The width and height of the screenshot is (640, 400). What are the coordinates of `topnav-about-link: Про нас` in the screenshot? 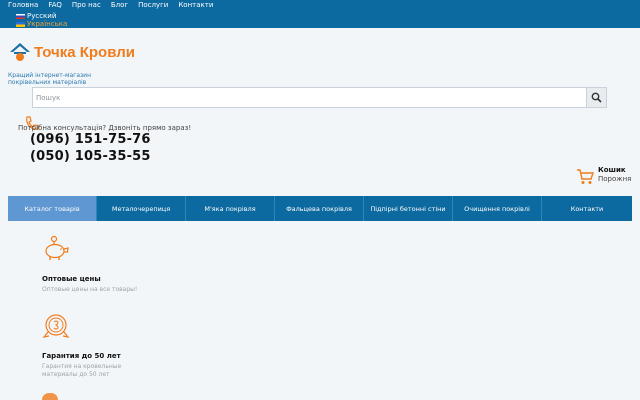 It's located at (86, 5).